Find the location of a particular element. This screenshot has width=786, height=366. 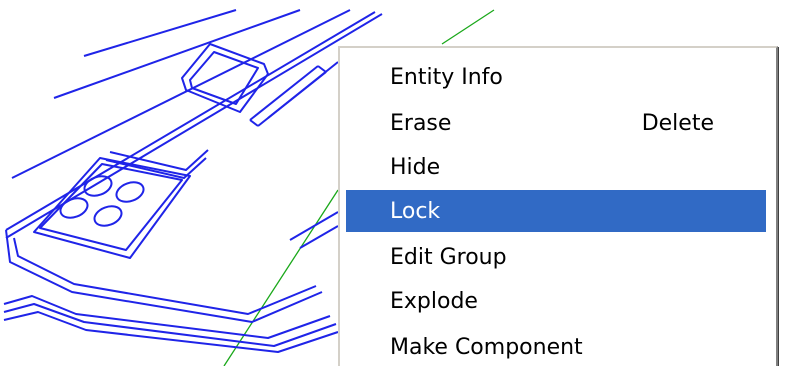

model-body-left is located at coordinates (164, 276).